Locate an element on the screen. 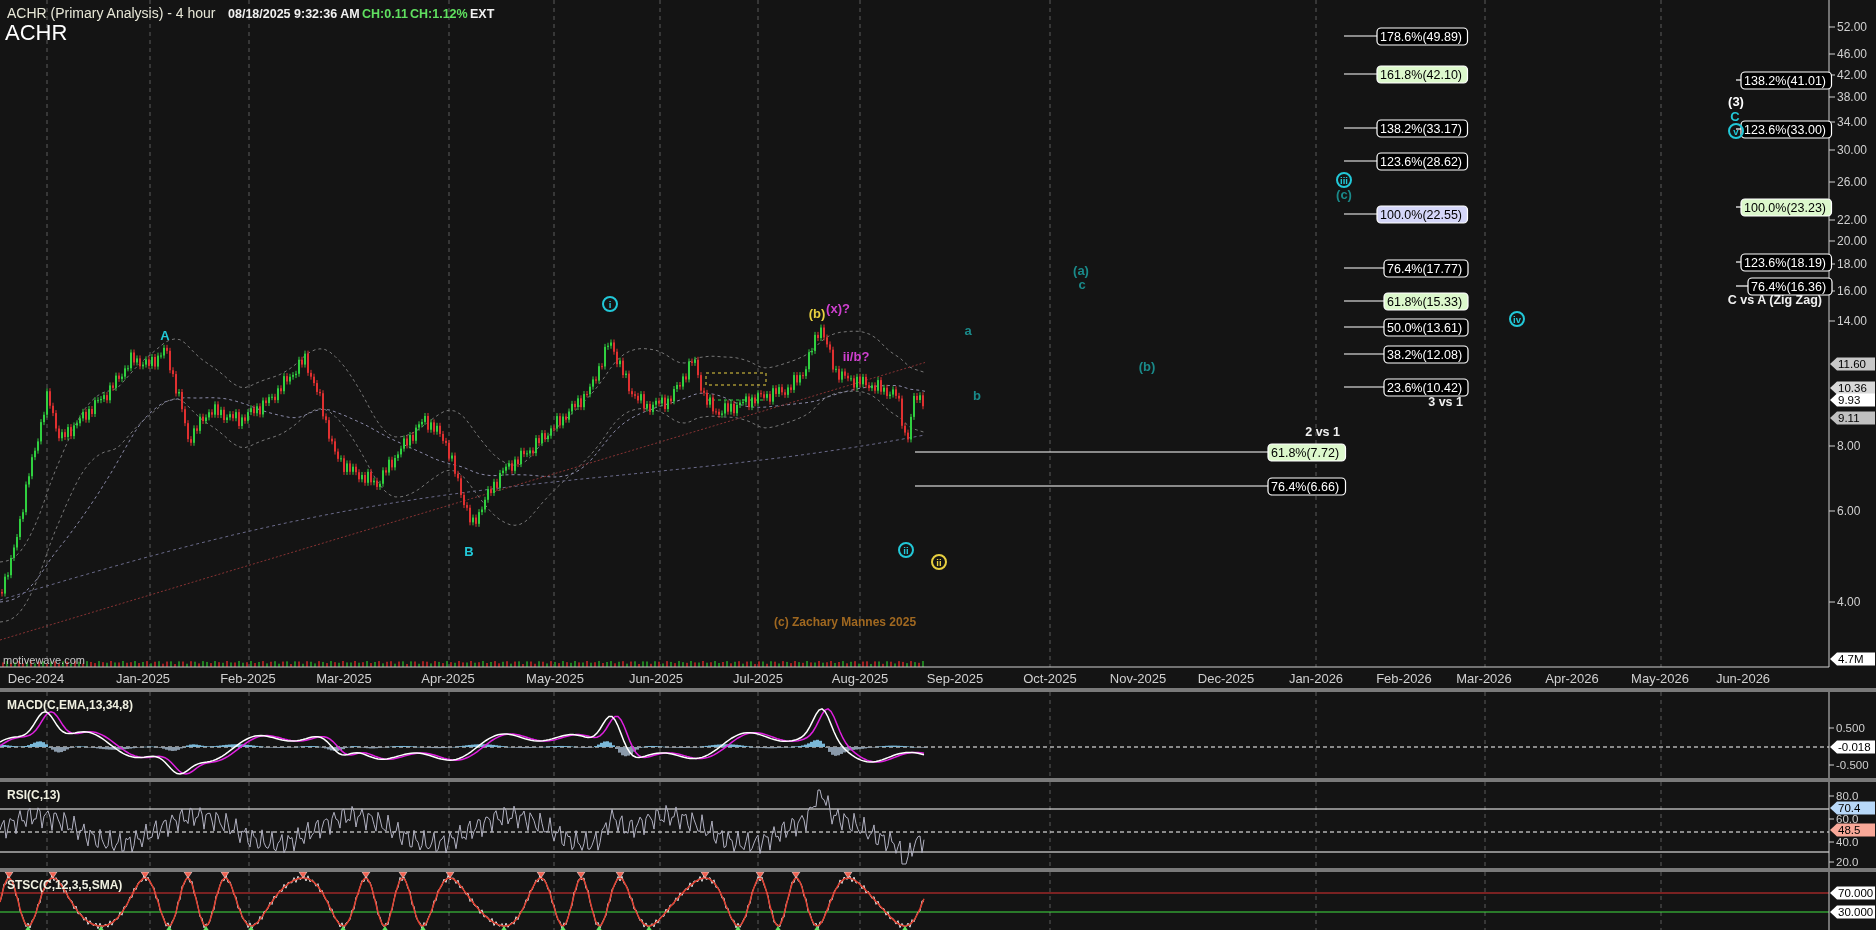  price-axis-label: 14.00 is located at coordinates (1852, 321).